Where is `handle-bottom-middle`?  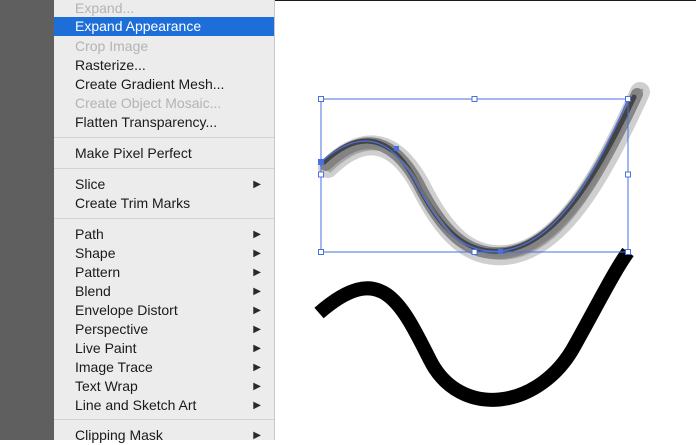
handle-bottom-middle is located at coordinates (474, 252).